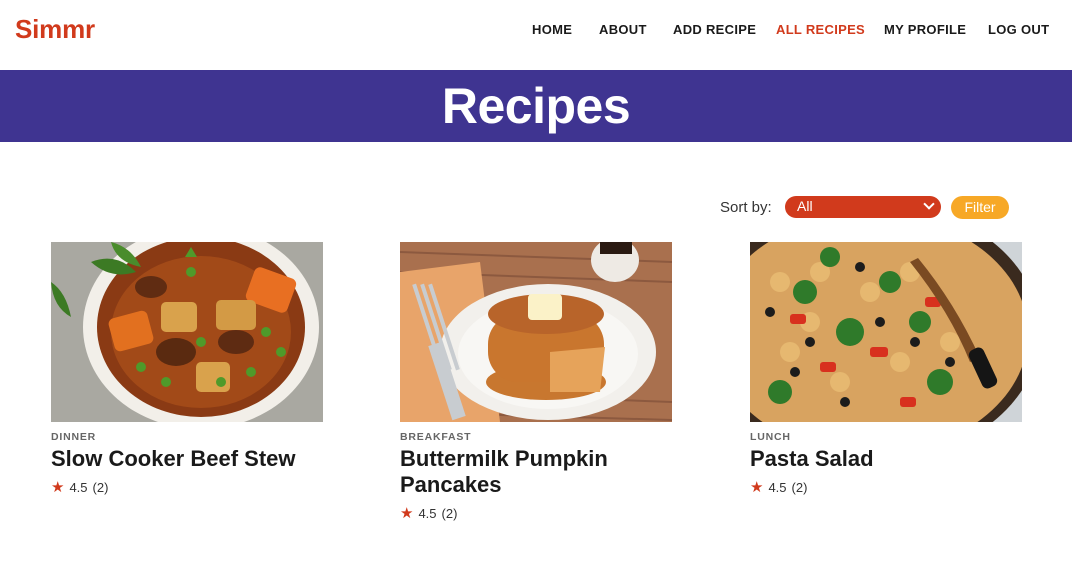  Describe the element at coordinates (552, 29) in the screenshot. I see `nav-home: HOME` at that location.